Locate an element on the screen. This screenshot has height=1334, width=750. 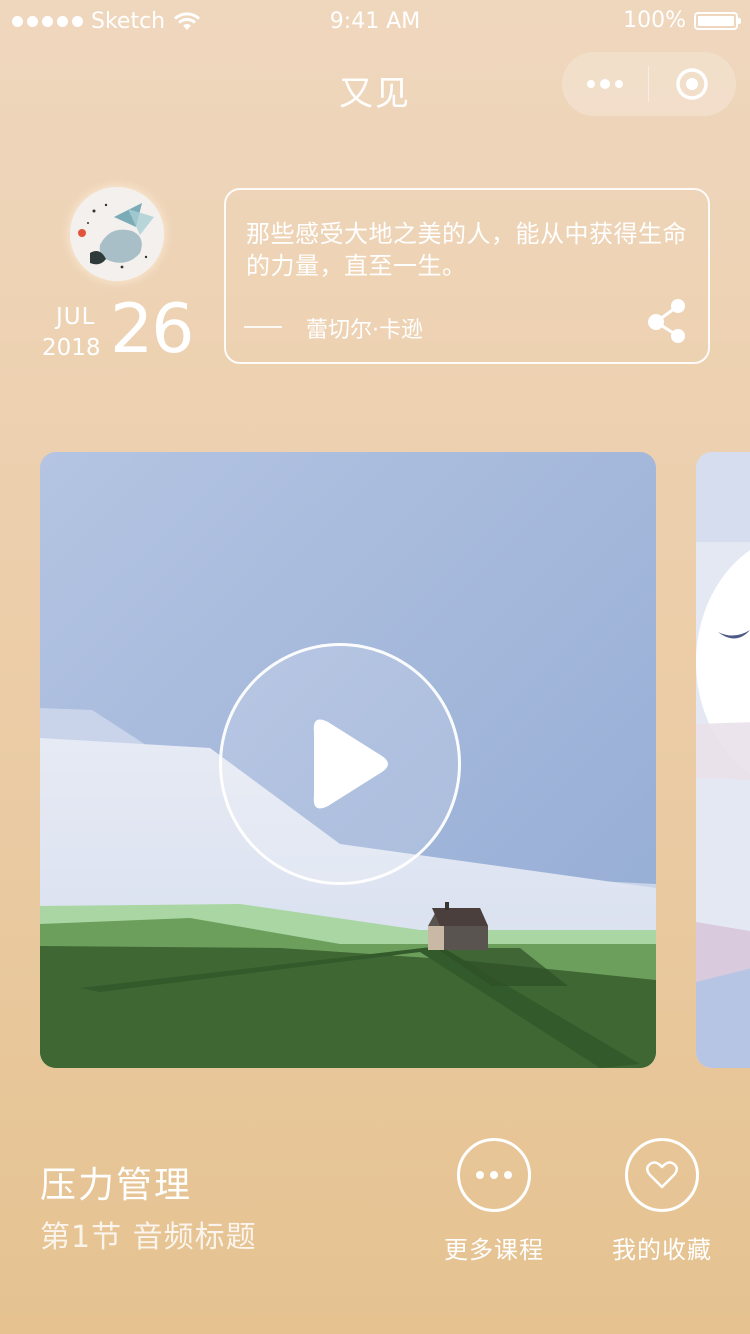
share-icon is located at coordinates (668, 321).